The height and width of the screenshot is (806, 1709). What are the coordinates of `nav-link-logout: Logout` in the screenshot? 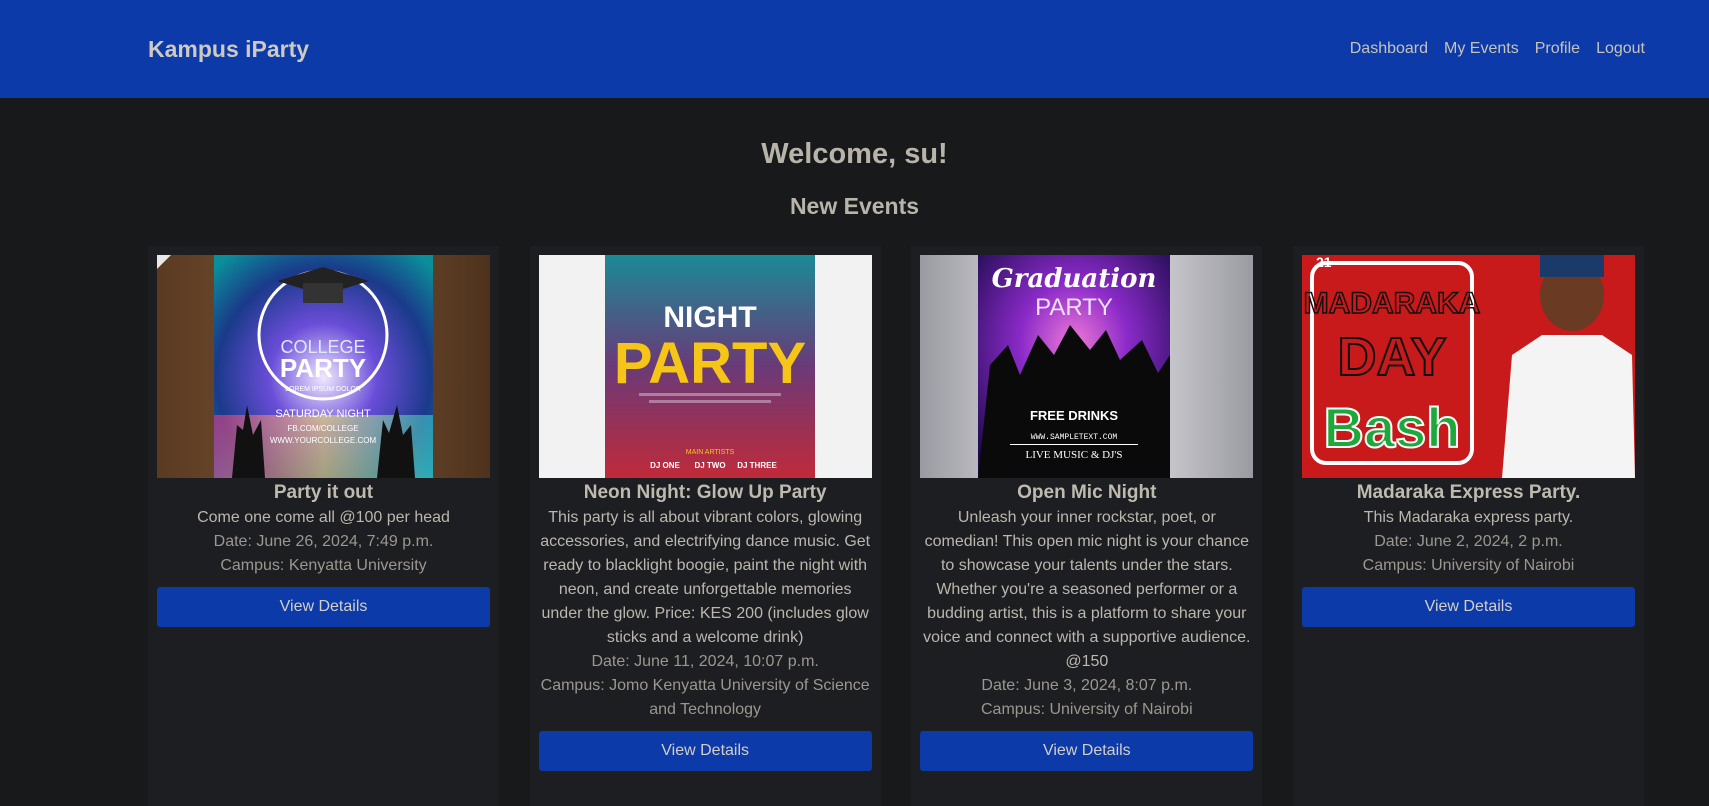 It's located at (1620, 49).